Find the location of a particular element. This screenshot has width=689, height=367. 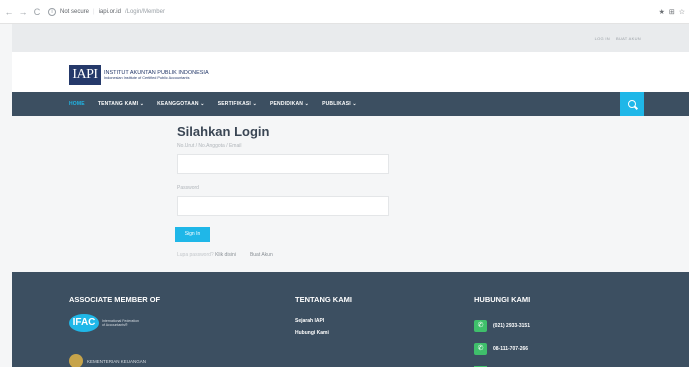

utility-bar: LOG IN BUAT AKUN is located at coordinates (350, 38).